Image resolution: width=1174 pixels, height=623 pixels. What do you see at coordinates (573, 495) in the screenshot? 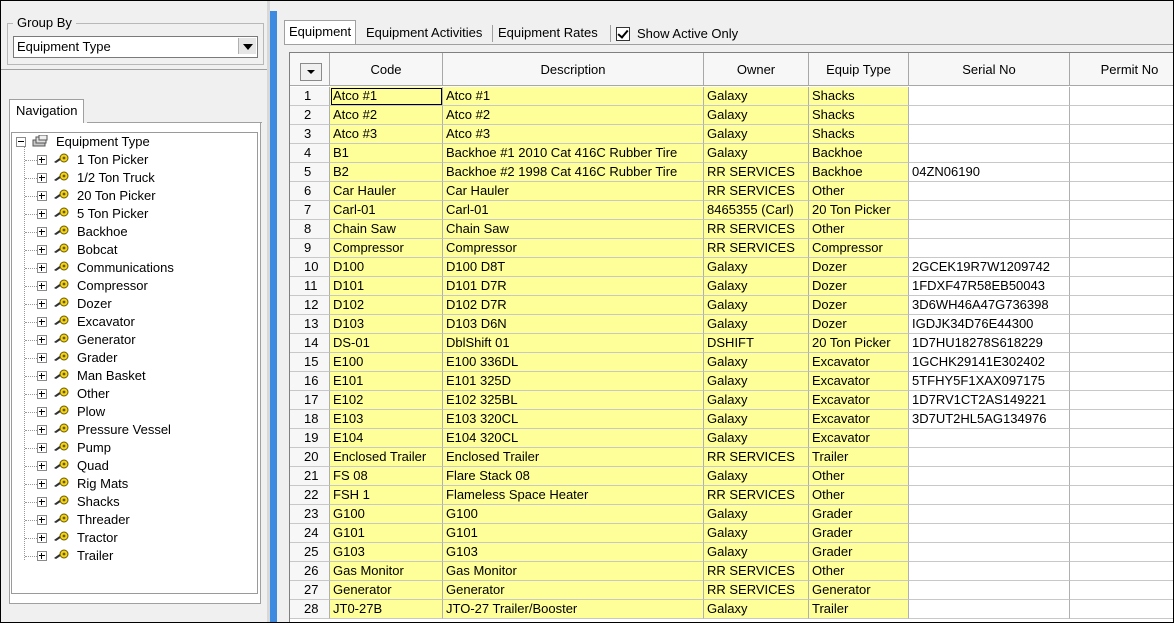
I see `description-cell: Flameless Space Heater` at bounding box center [573, 495].